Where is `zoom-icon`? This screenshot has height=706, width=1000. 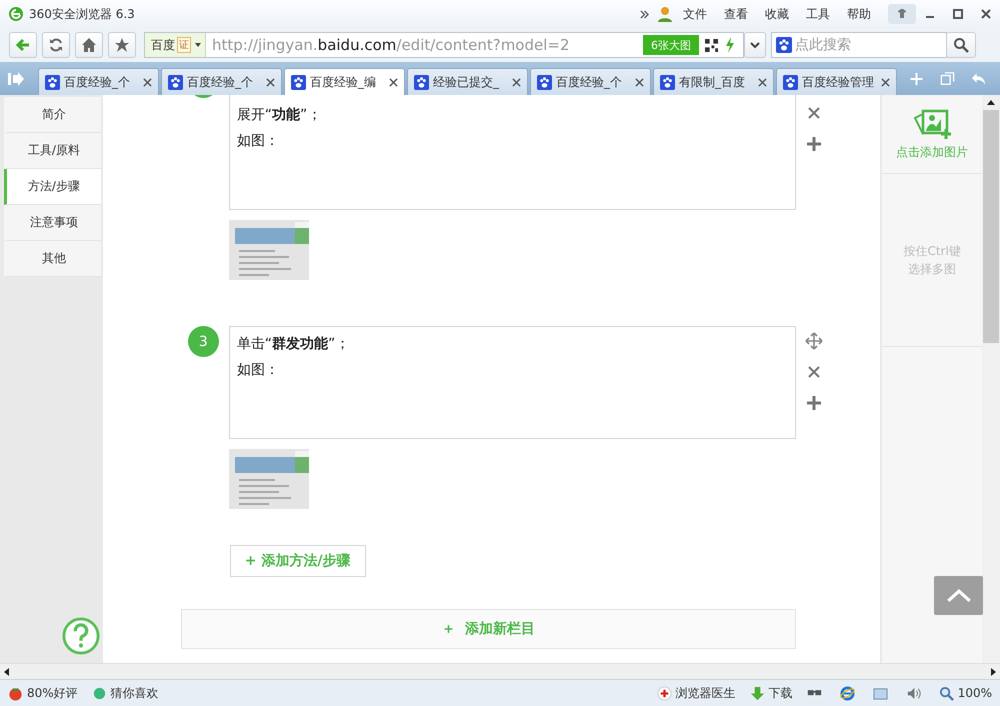
zoom-icon is located at coordinates (946, 693).